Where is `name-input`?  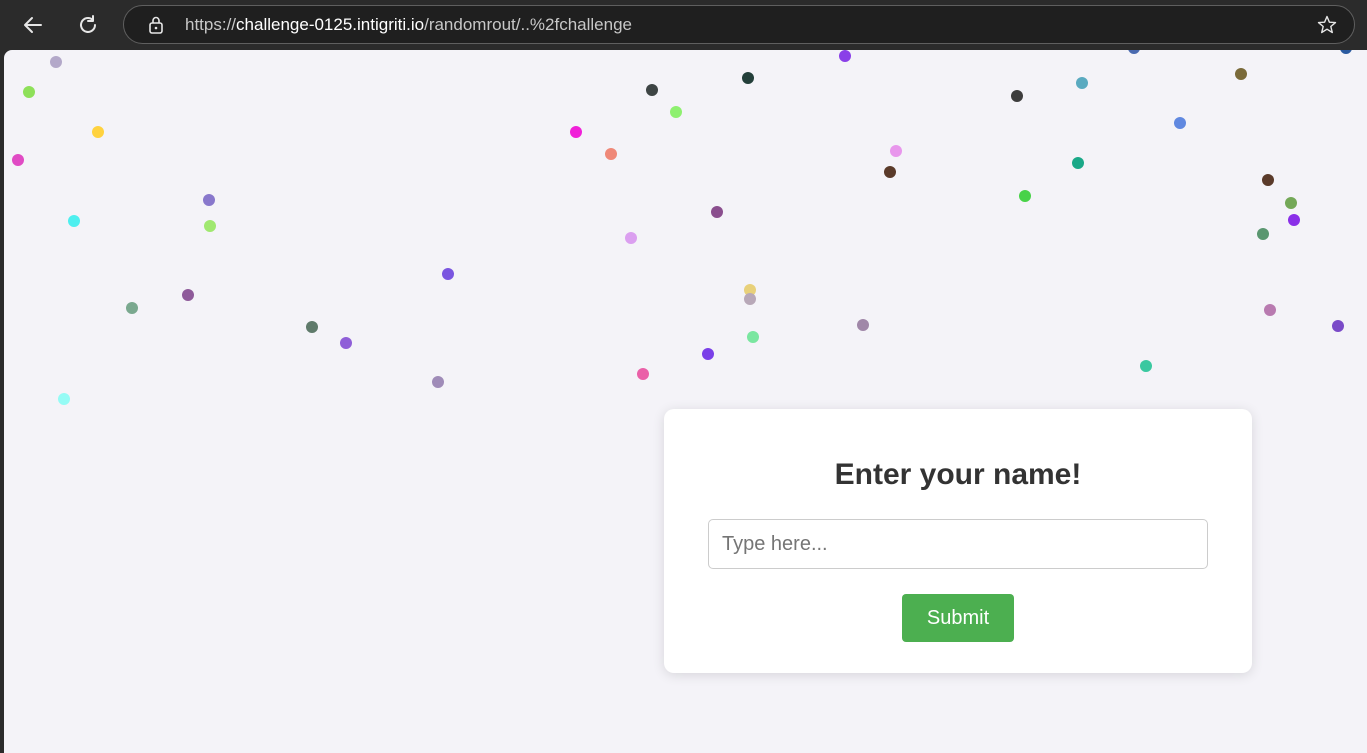 name-input is located at coordinates (958, 544).